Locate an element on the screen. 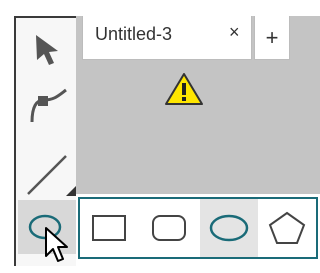 The height and width of the screenshot is (273, 320). warning-icon is located at coordinates (184, 91).